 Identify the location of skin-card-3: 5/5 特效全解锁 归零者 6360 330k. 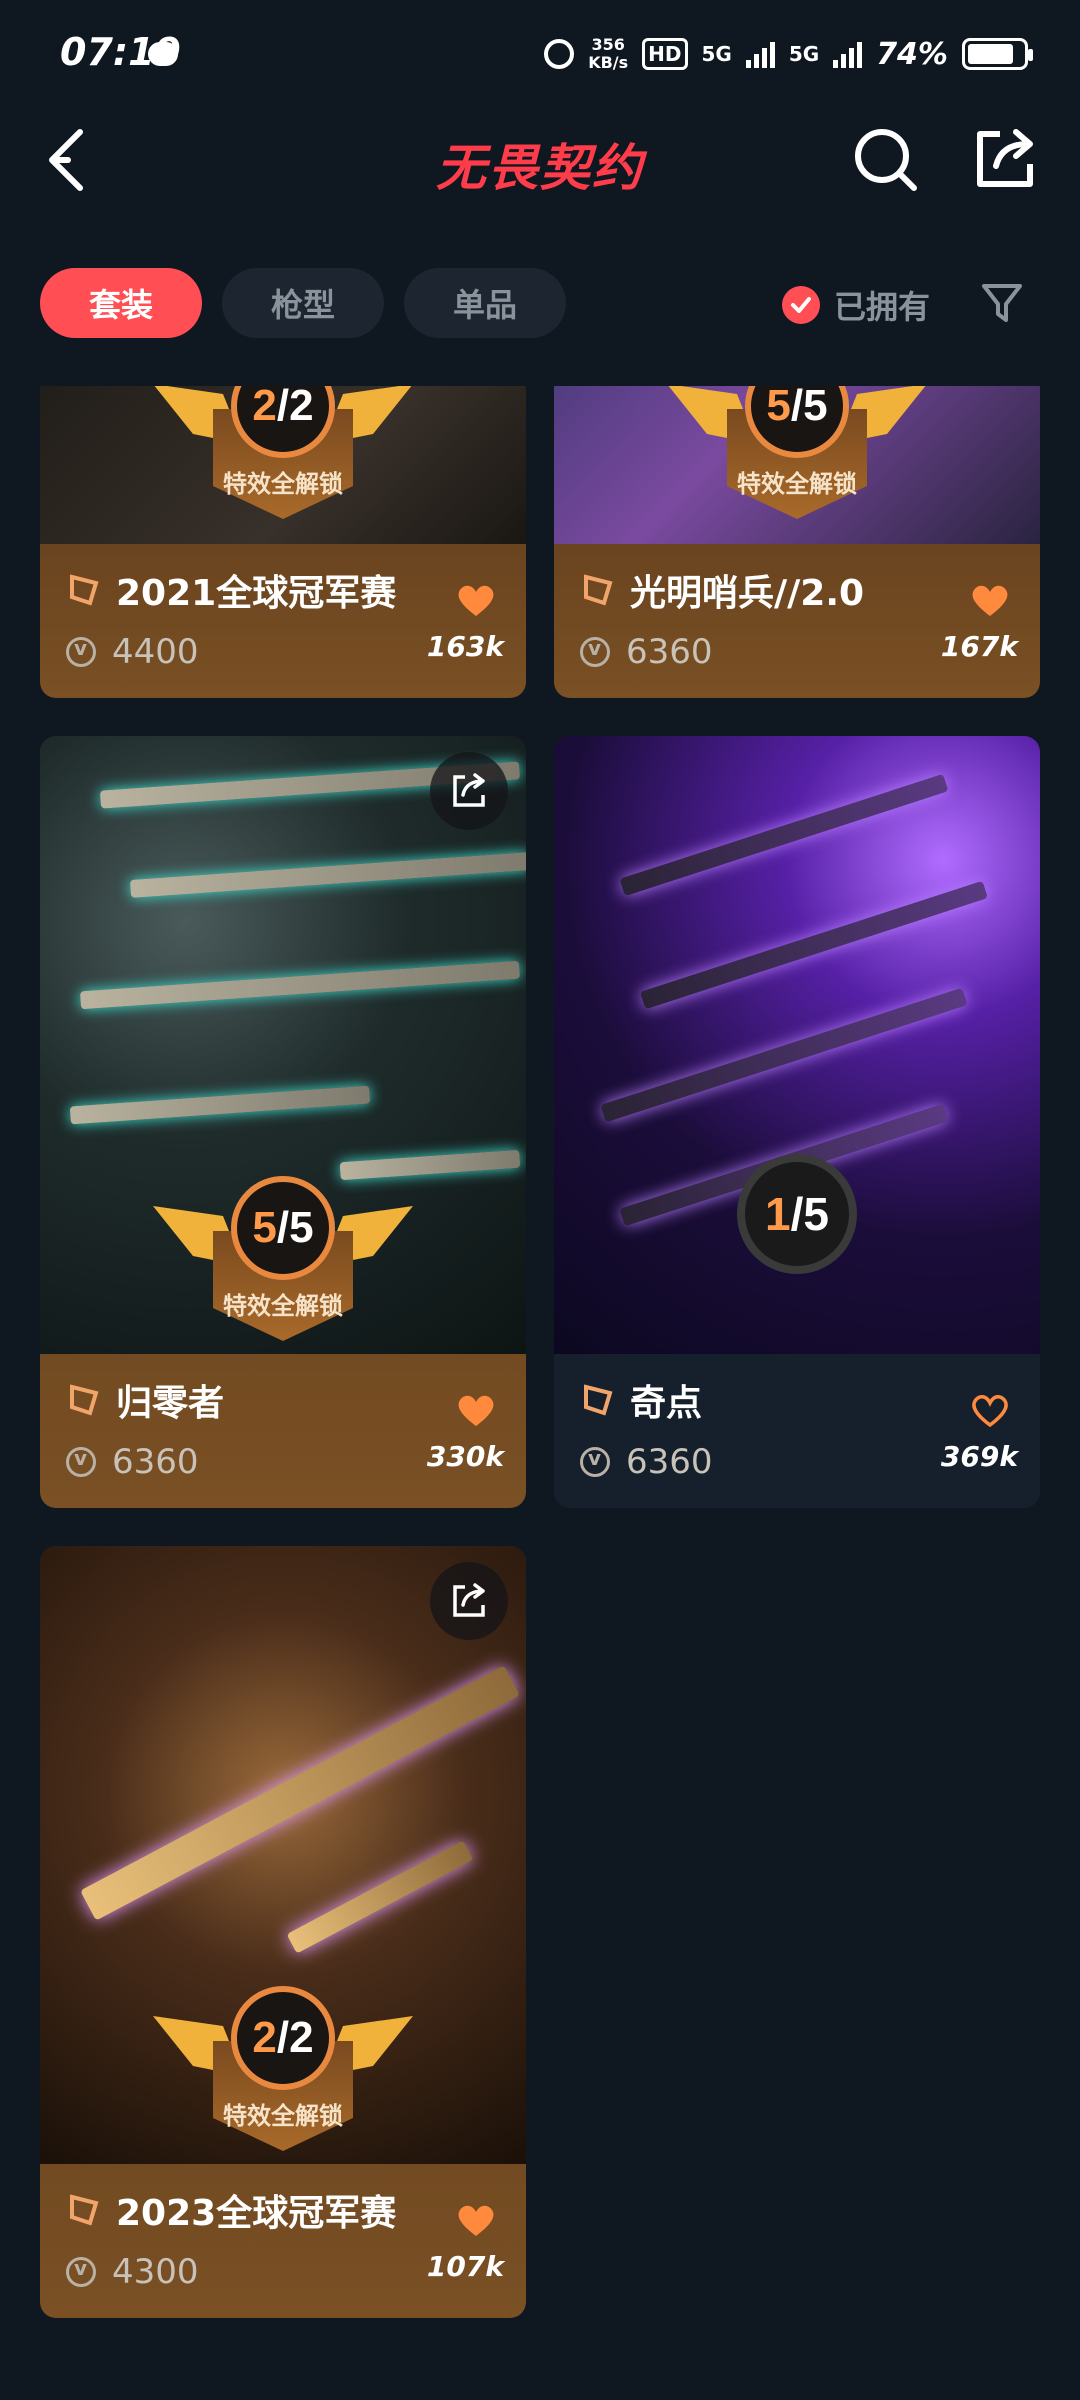
(283, 1122).